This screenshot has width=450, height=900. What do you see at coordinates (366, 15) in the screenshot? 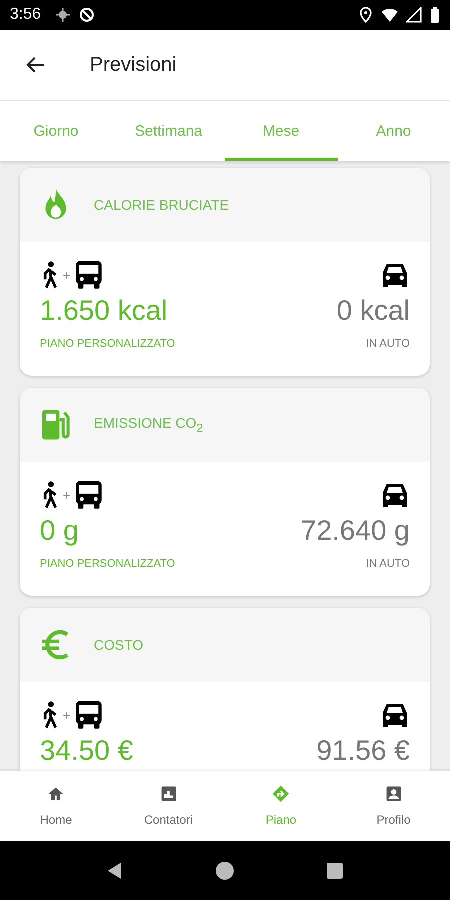
I see `location-icon` at bounding box center [366, 15].